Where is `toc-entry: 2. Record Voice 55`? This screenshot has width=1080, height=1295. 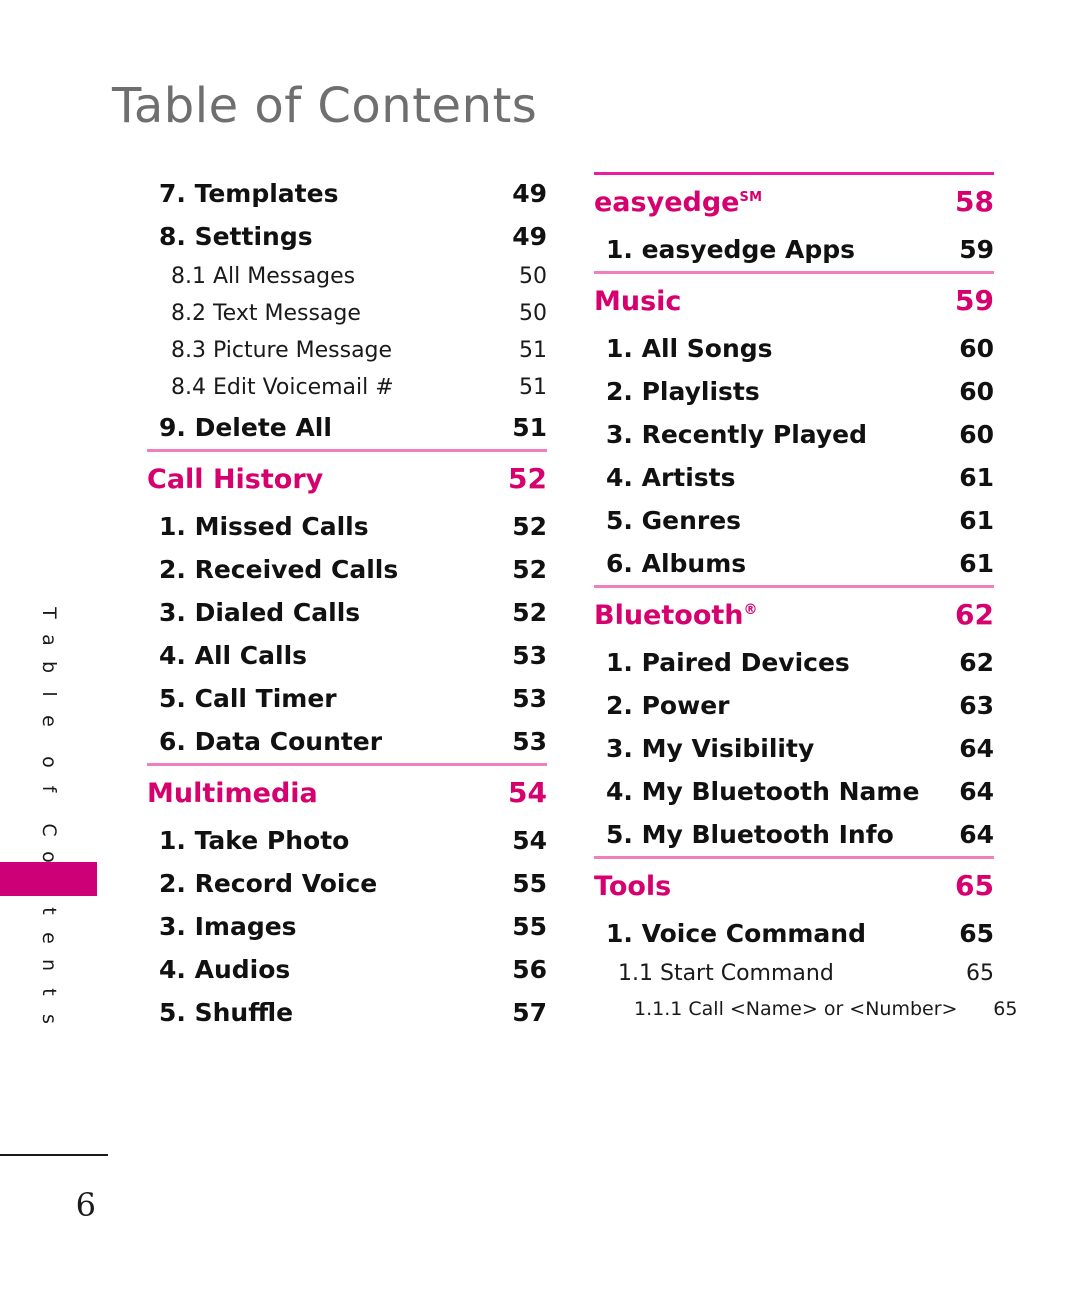 toc-entry: 2. Record Voice 55 is located at coordinates (347, 883).